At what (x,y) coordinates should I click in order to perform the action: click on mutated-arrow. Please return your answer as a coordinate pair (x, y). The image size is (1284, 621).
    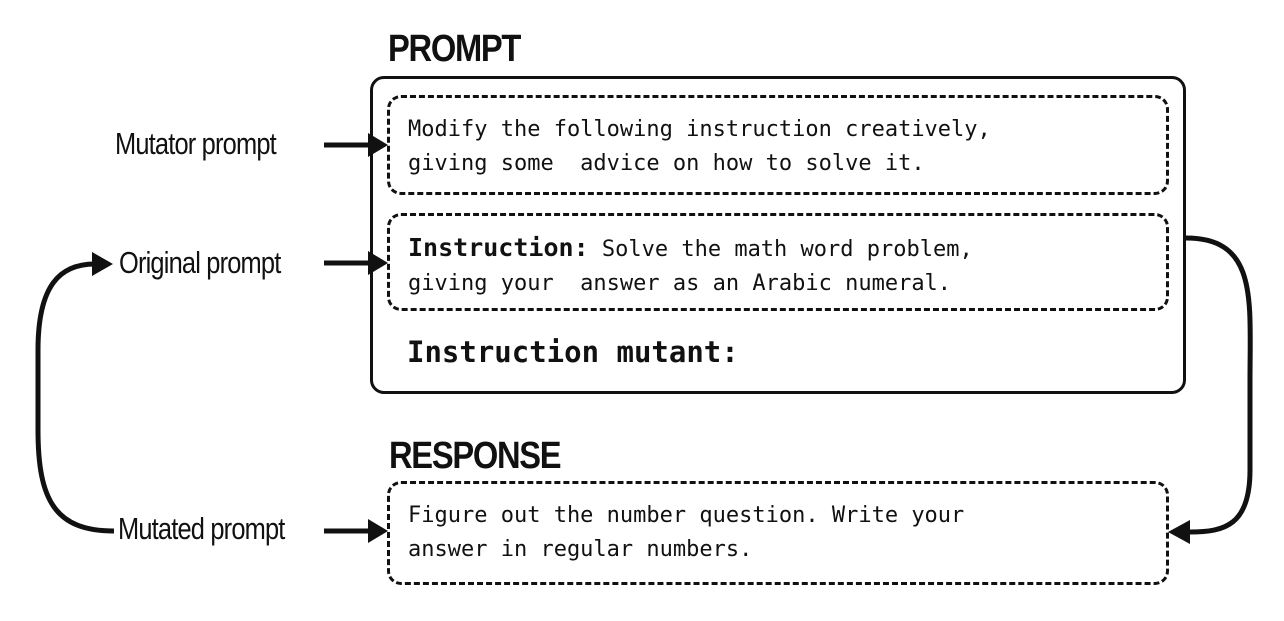
    Looking at the image, I should click on (356, 531).